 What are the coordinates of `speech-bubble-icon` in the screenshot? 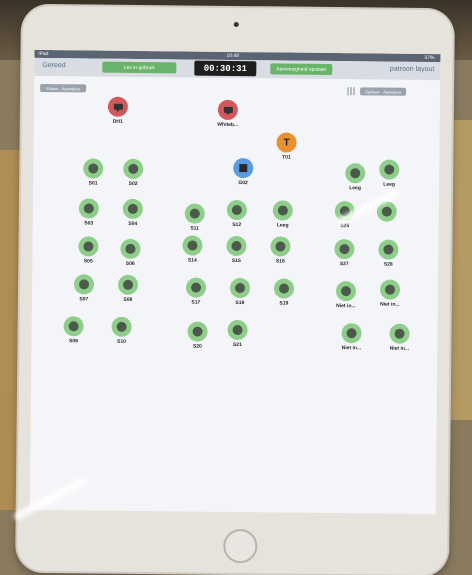 It's located at (118, 106).